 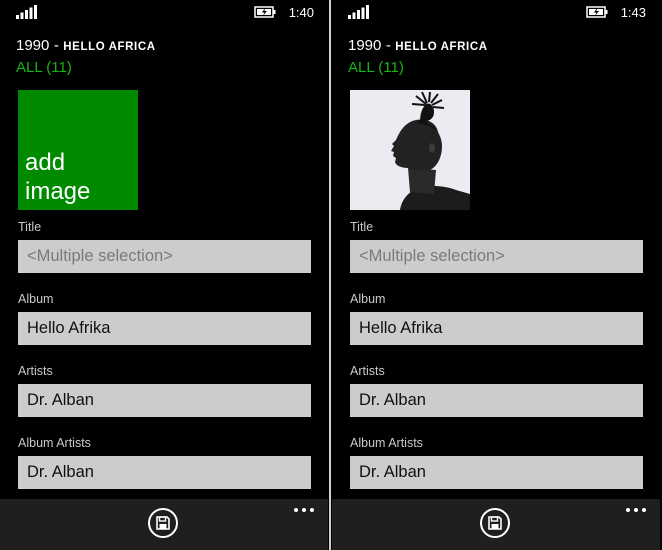 What do you see at coordinates (164, 12) in the screenshot?
I see `status-bar: 1:40` at bounding box center [164, 12].